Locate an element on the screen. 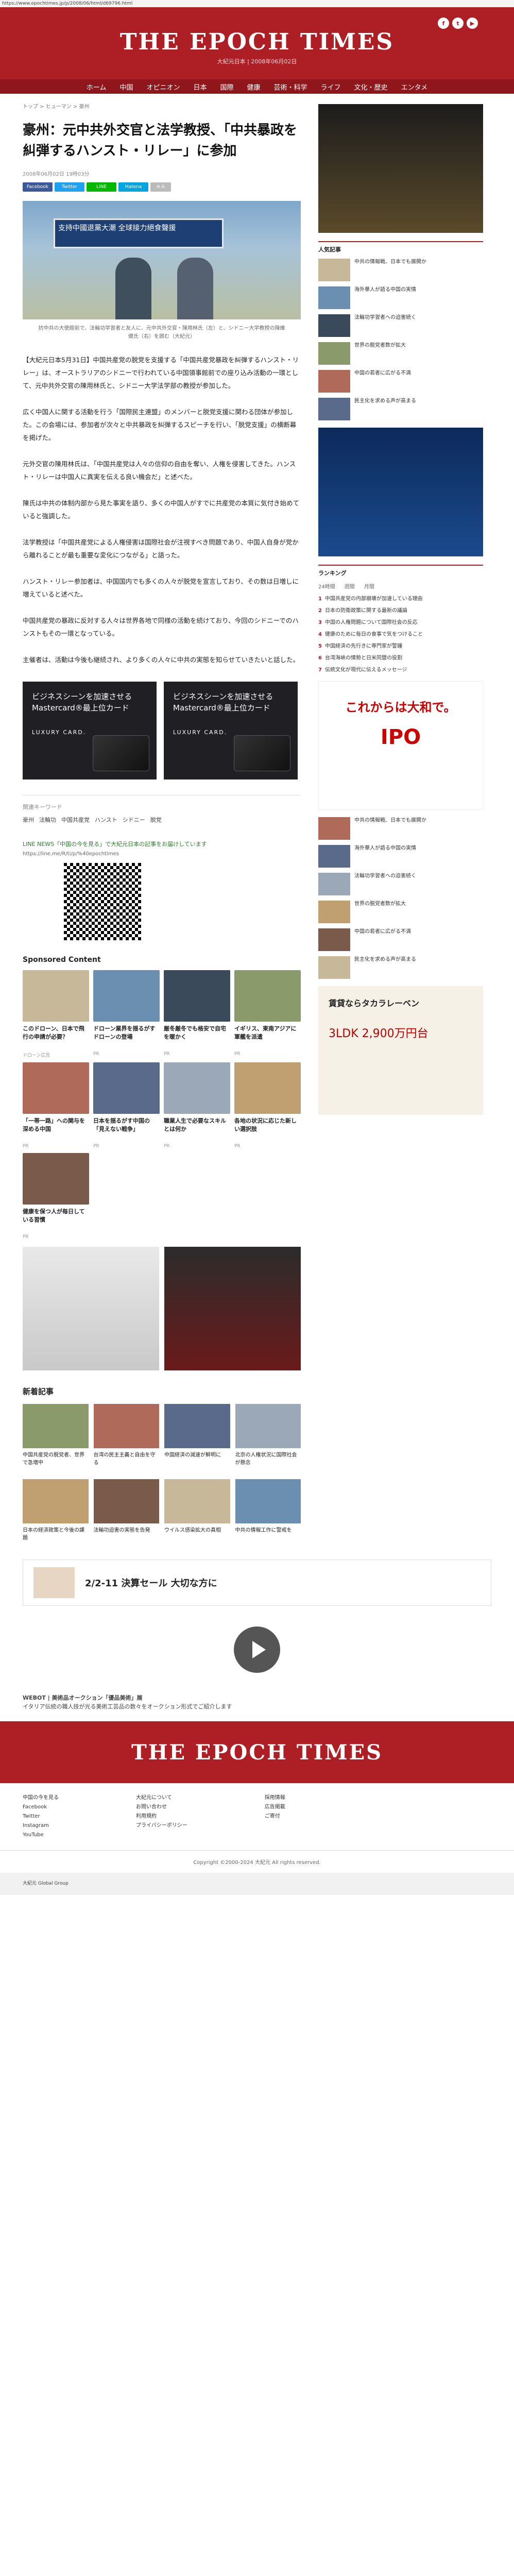 This screenshot has height=2576, width=514. rental-ad: 賃貸ならタカラレーベン 3LDK 2,900万円台 is located at coordinates (400, 1050).